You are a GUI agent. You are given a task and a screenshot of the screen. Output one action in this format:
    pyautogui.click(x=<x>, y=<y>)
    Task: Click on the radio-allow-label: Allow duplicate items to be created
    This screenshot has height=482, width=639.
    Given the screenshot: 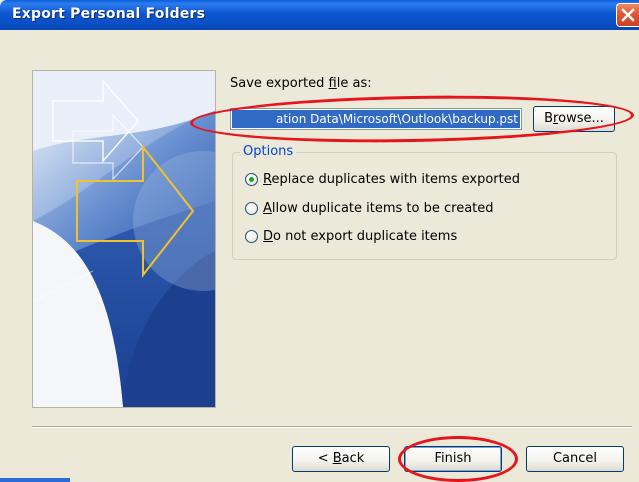 What is the action you would take?
    pyautogui.click(x=378, y=209)
    